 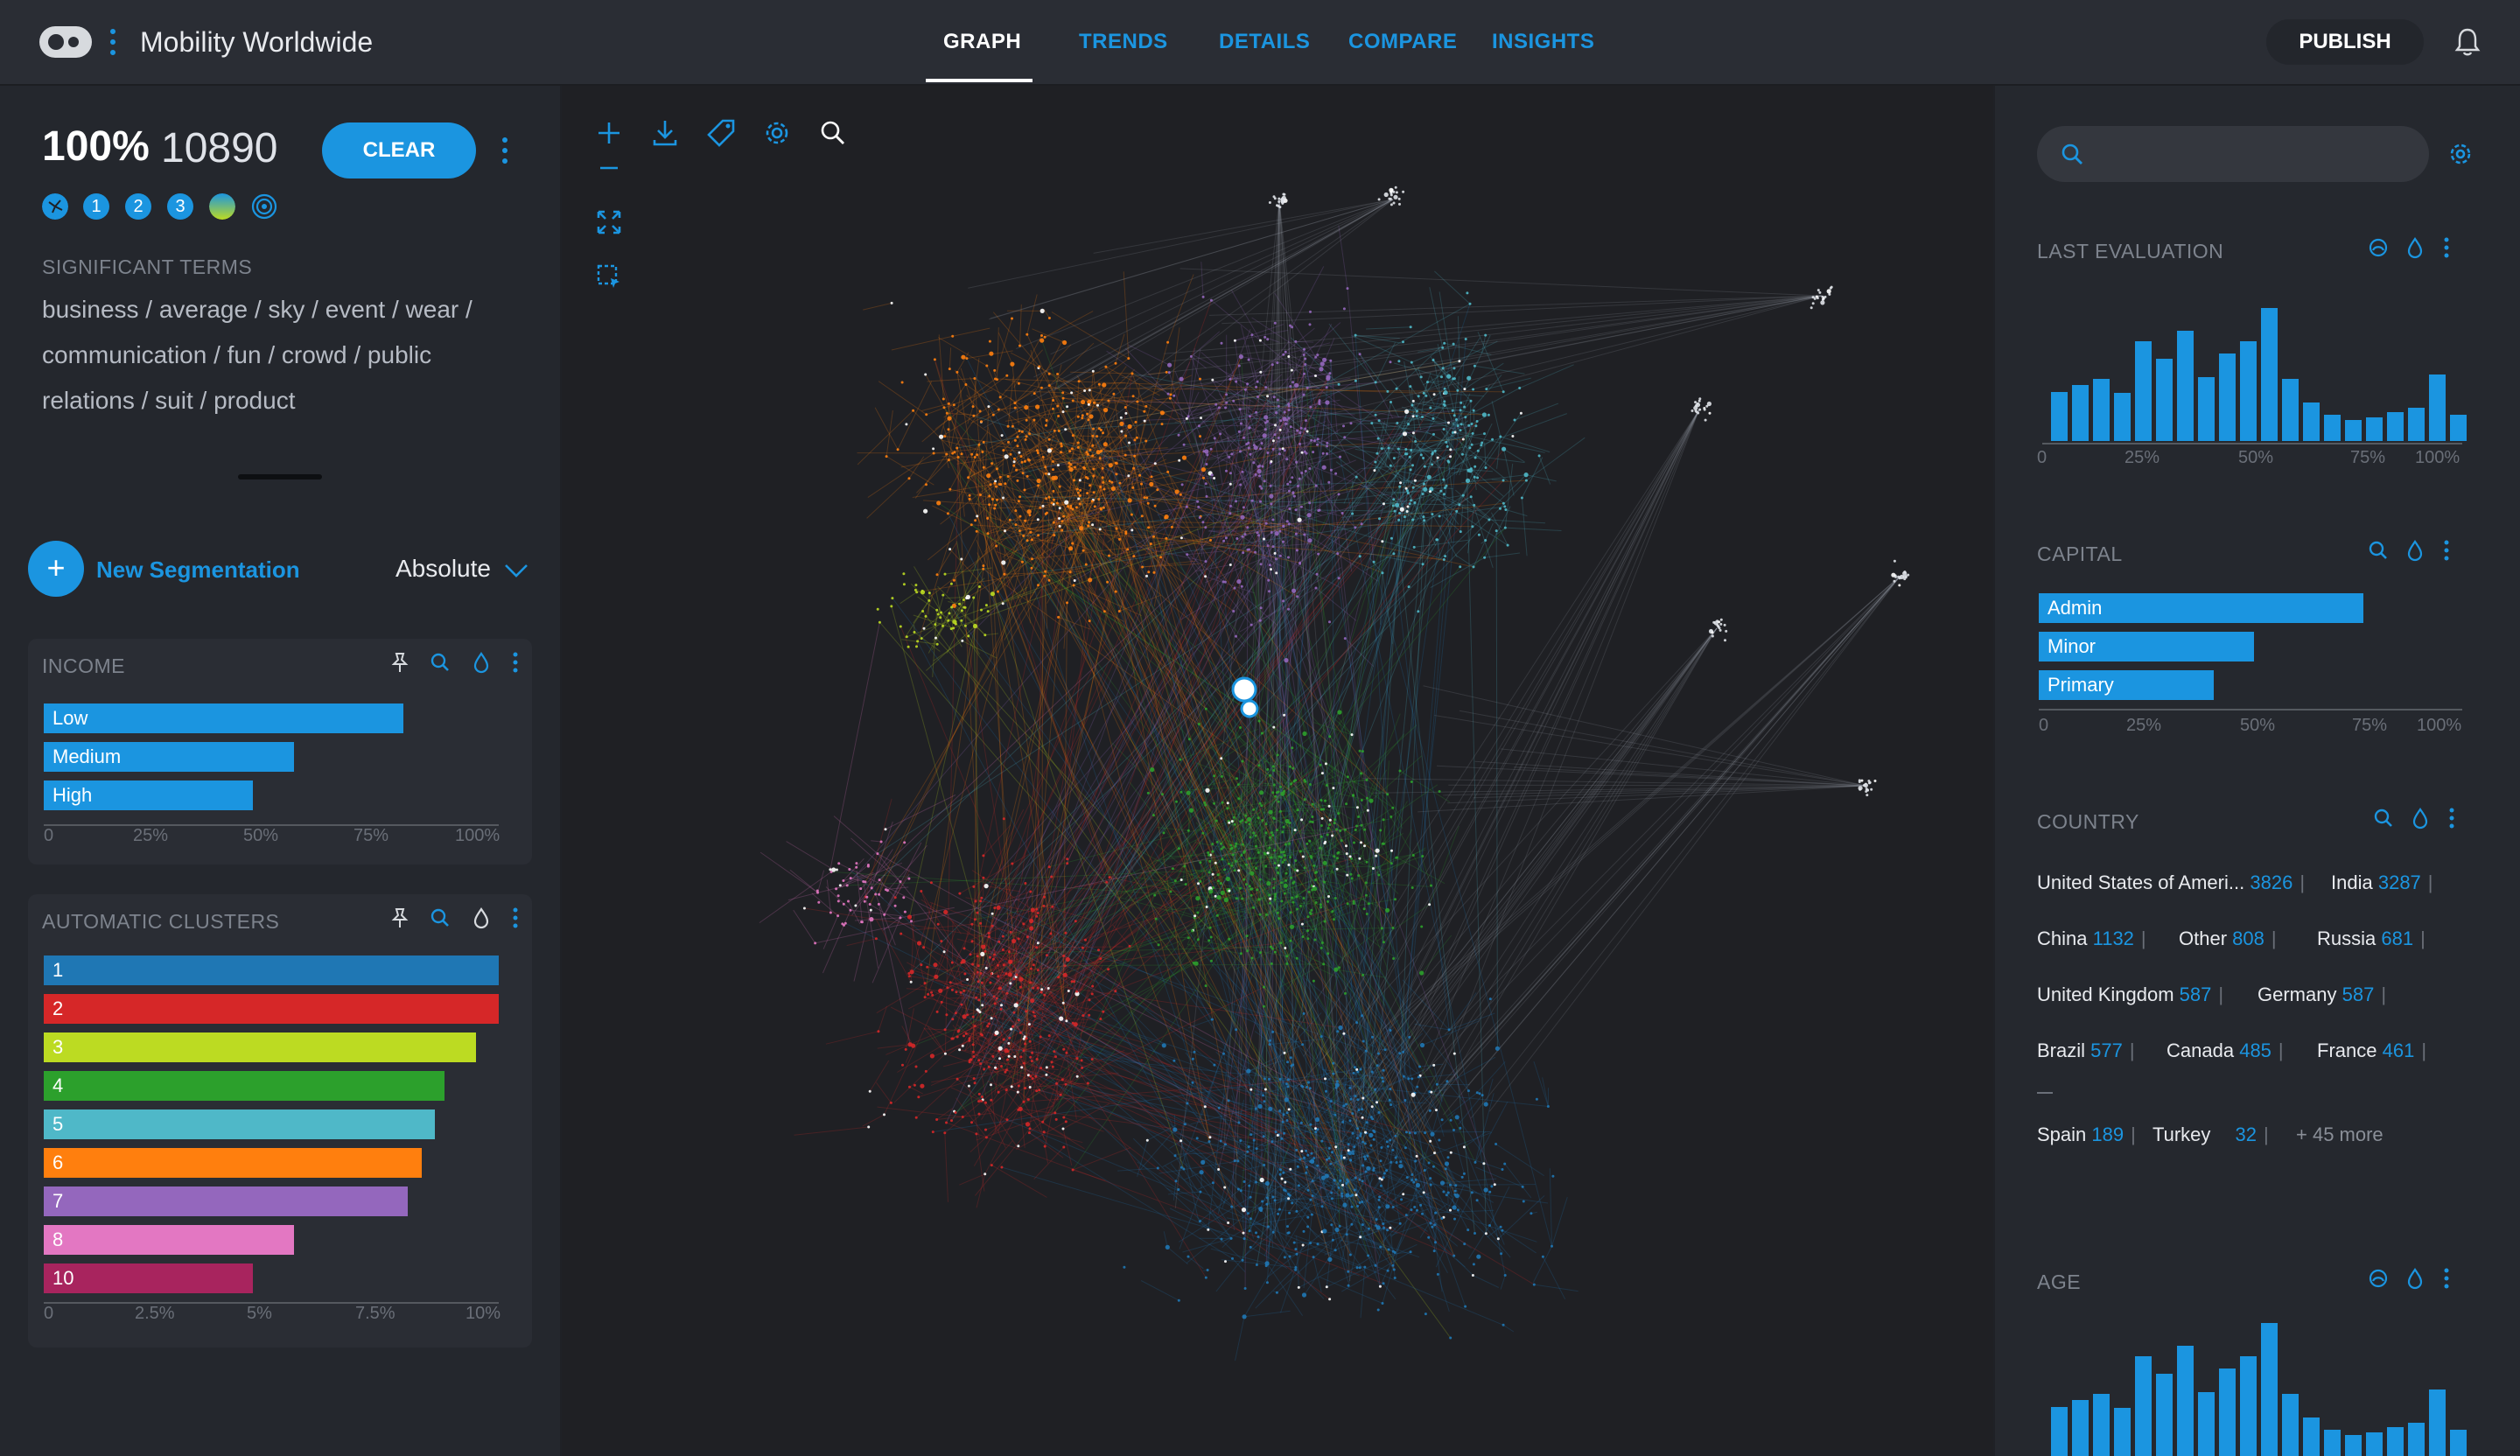 What do you see at coordinates (2322, 995) in the screenshot?
I see `country-item: Germany 587 |` at bounding box center [2322, 995].